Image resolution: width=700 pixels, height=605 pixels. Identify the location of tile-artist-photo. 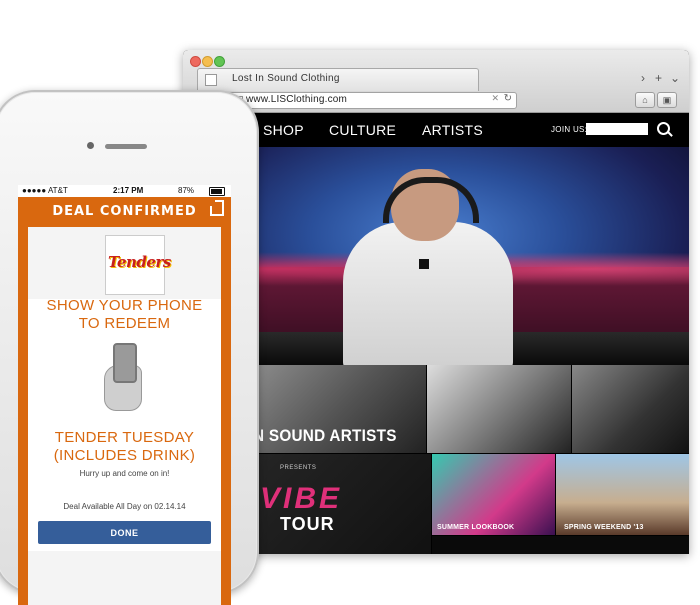
(499, 409).